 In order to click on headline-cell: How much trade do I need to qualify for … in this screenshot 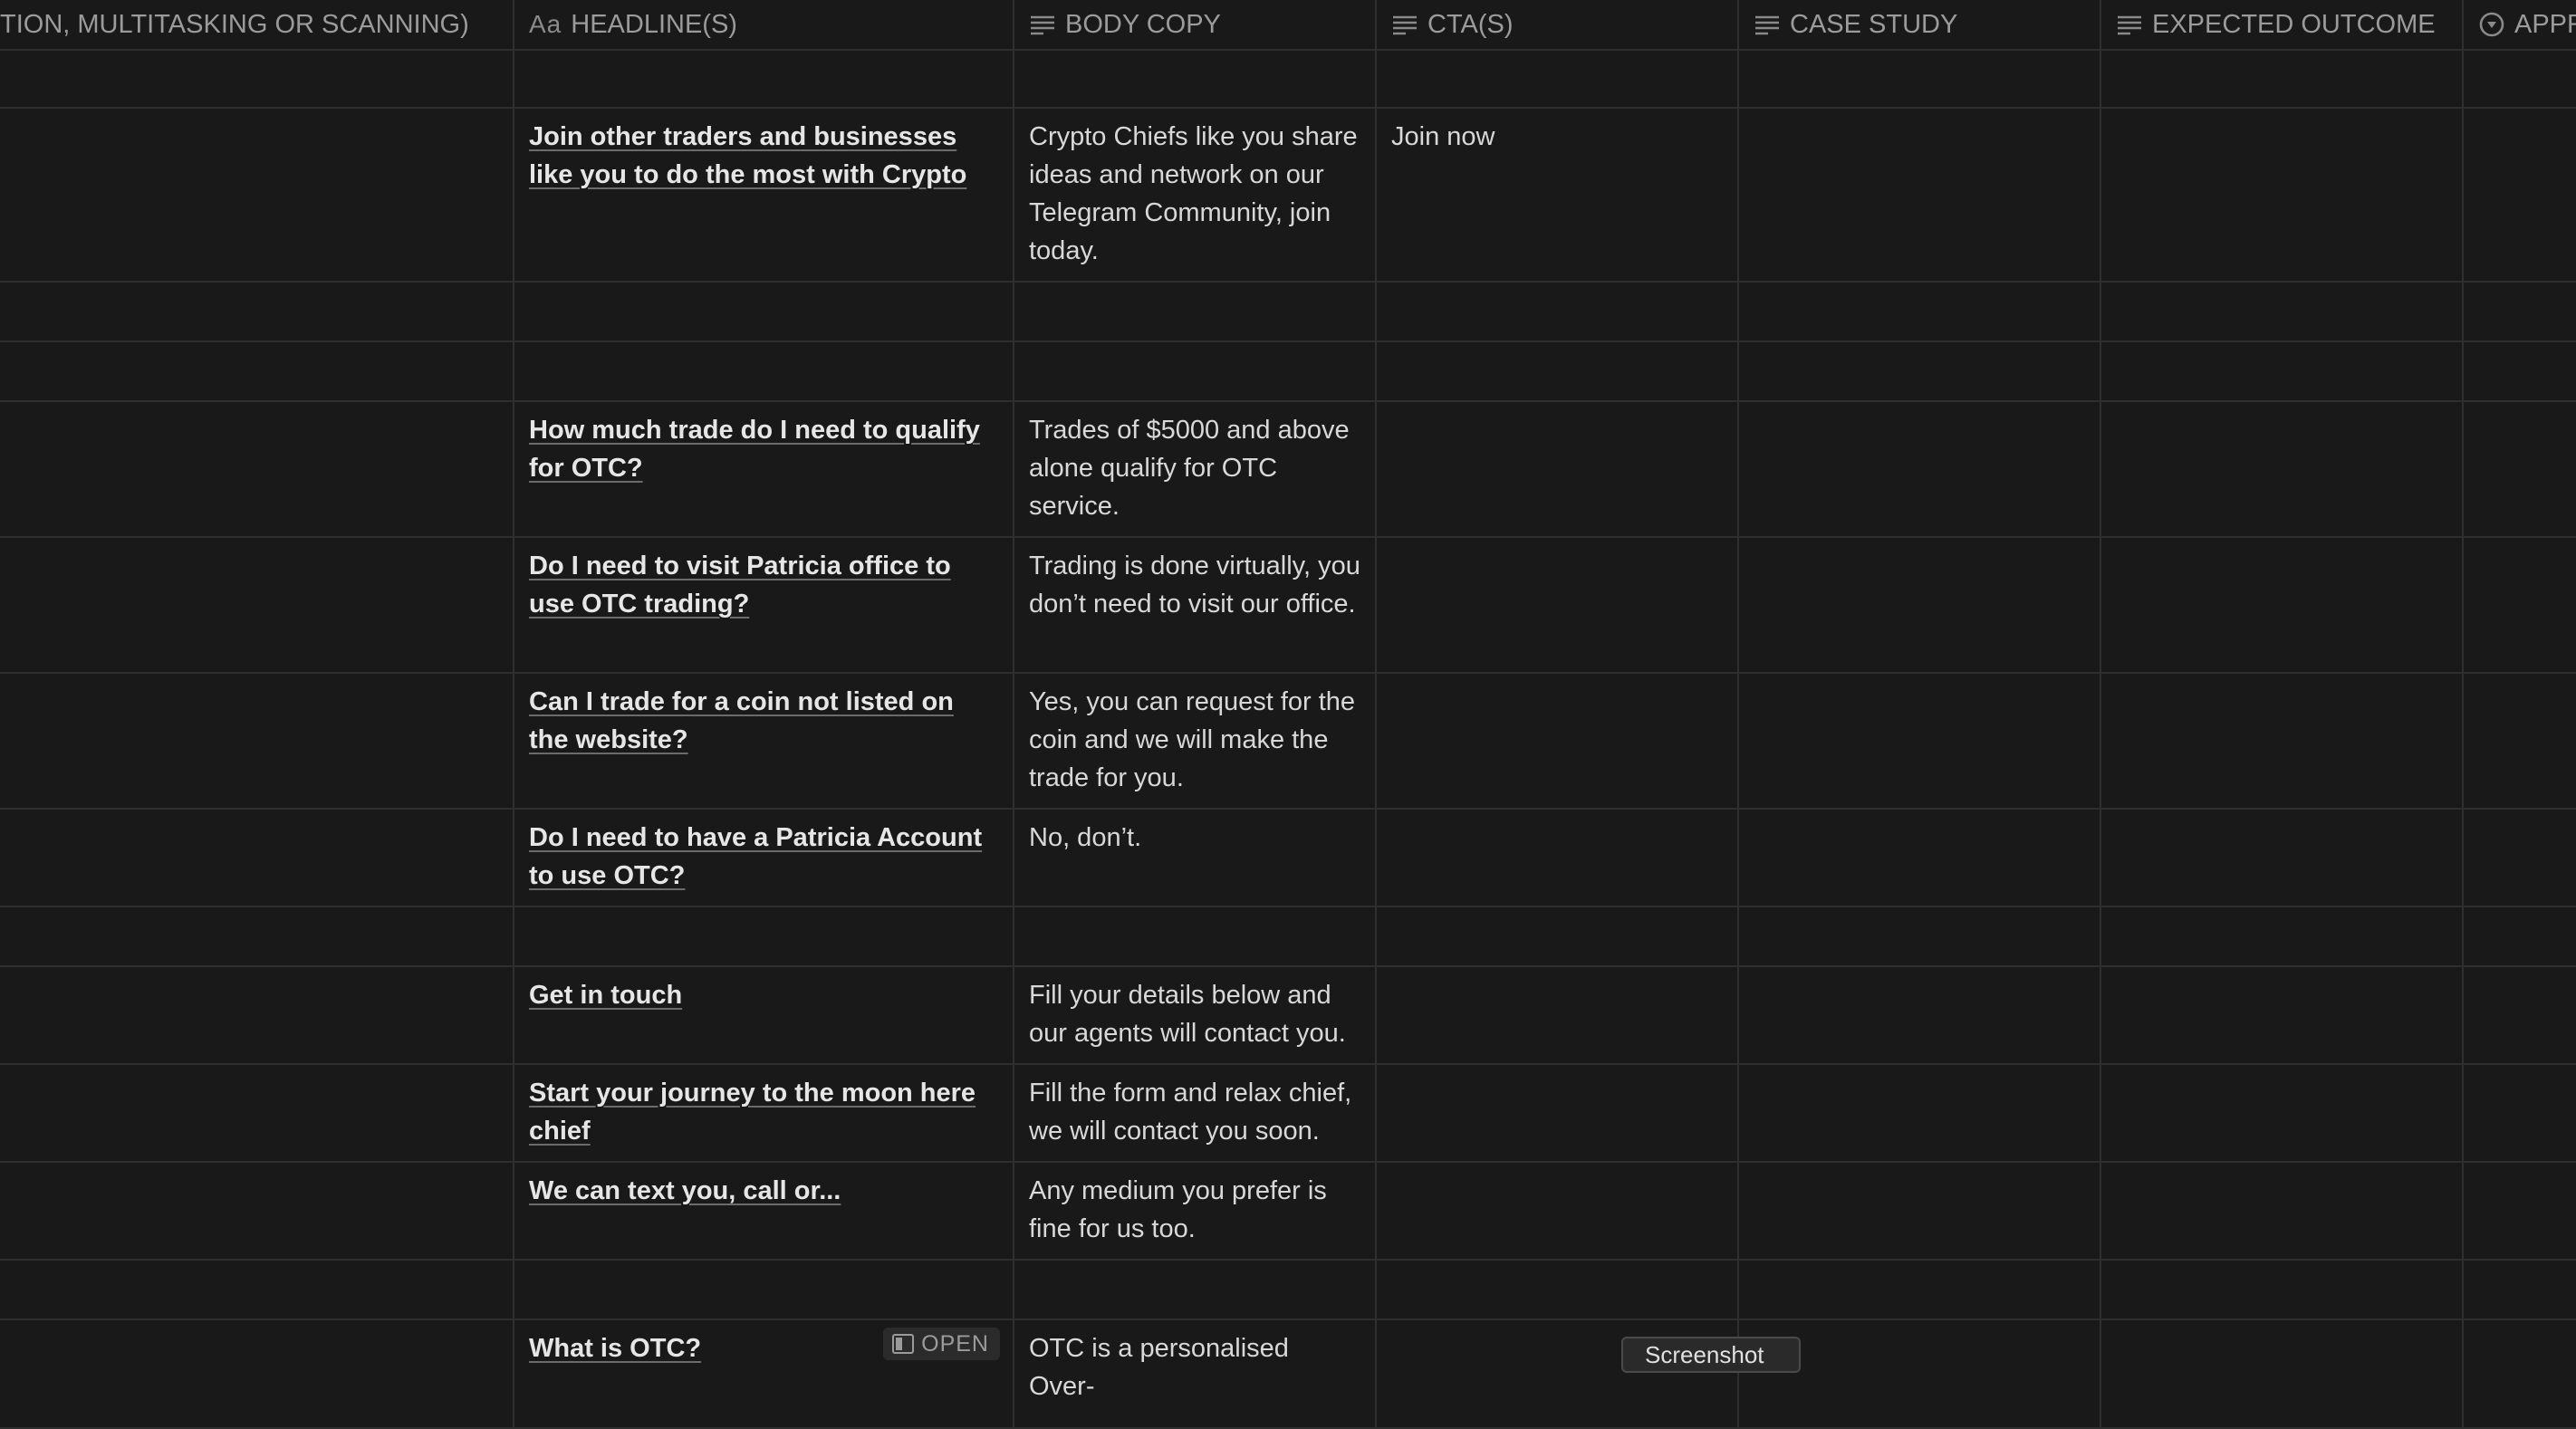, I will do `click(764, 469)`.